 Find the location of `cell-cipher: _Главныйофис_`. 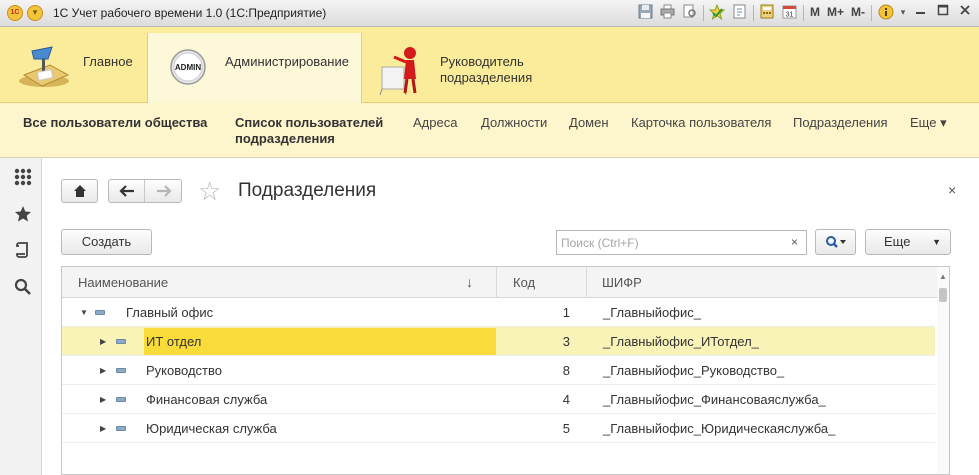

cell-cipher: _Главныйофис_ is located at coordinates (652, 312).